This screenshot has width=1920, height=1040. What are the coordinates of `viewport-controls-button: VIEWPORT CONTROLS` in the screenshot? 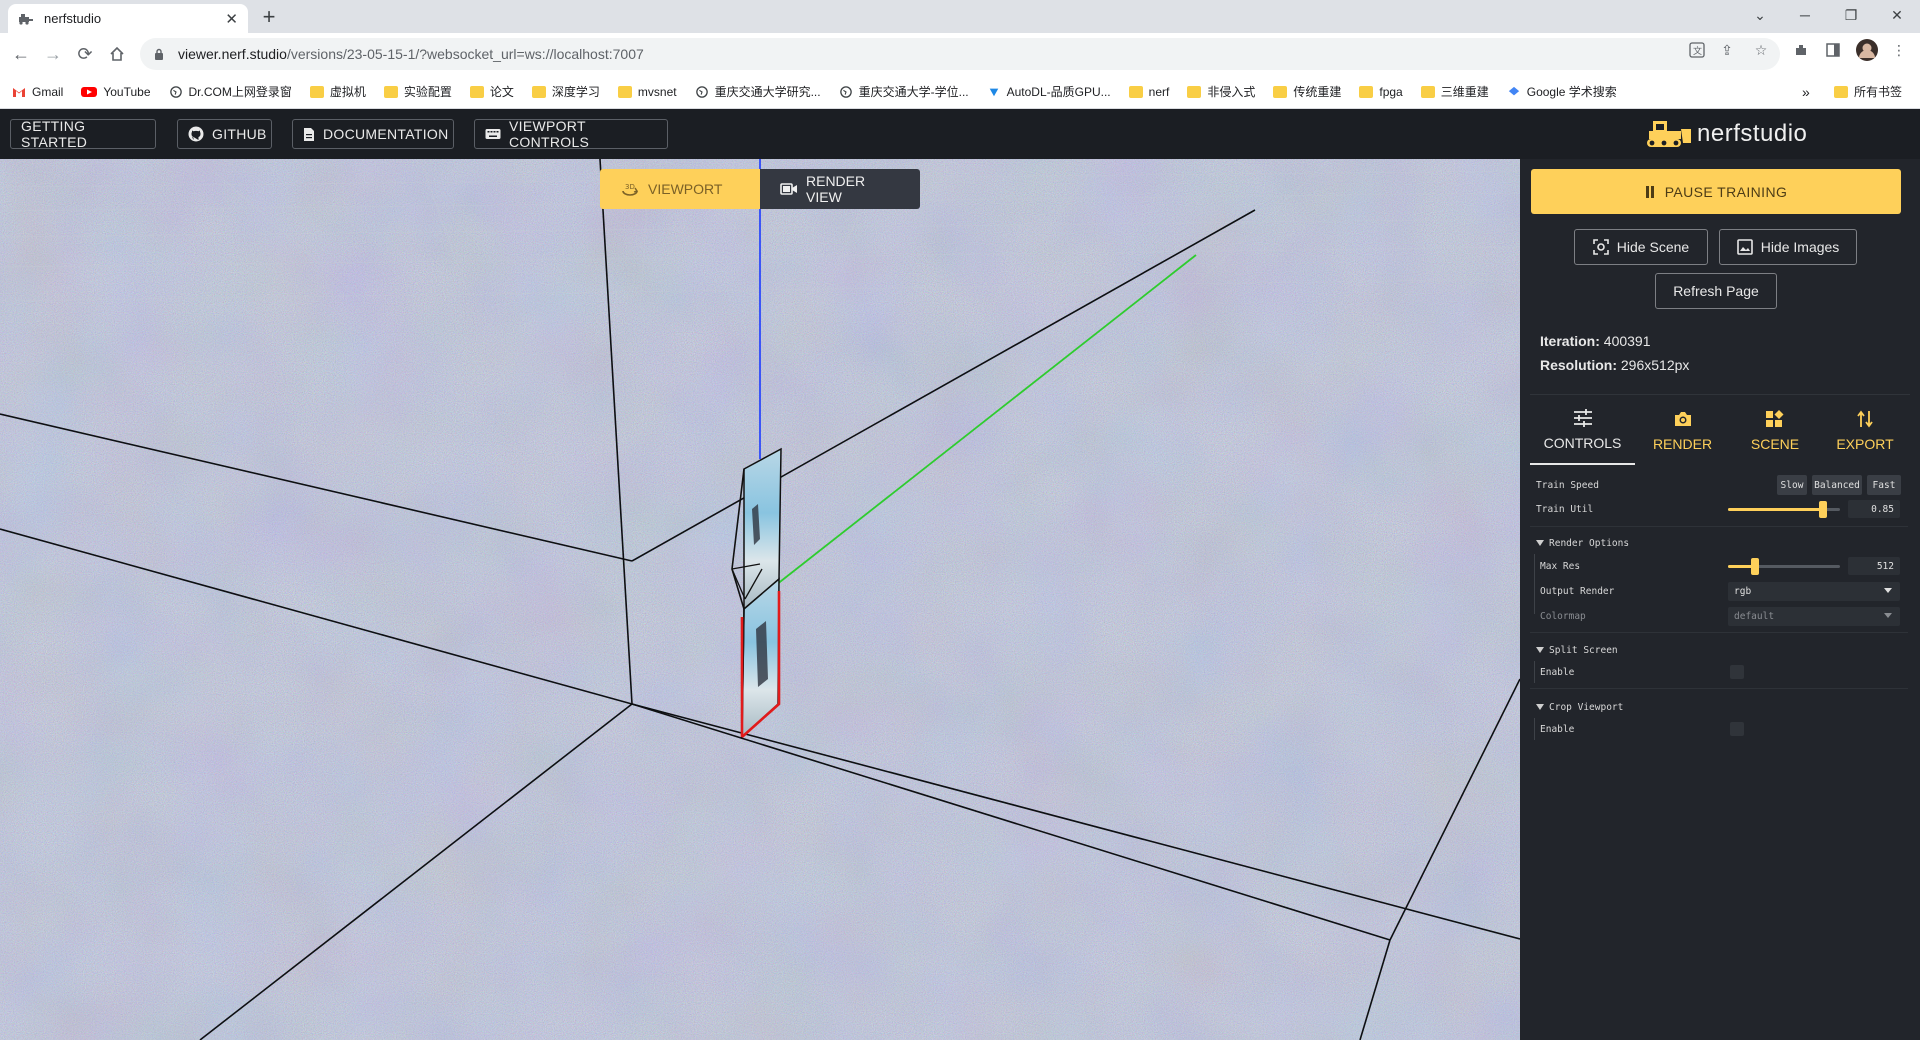 It's located at (571, 134).